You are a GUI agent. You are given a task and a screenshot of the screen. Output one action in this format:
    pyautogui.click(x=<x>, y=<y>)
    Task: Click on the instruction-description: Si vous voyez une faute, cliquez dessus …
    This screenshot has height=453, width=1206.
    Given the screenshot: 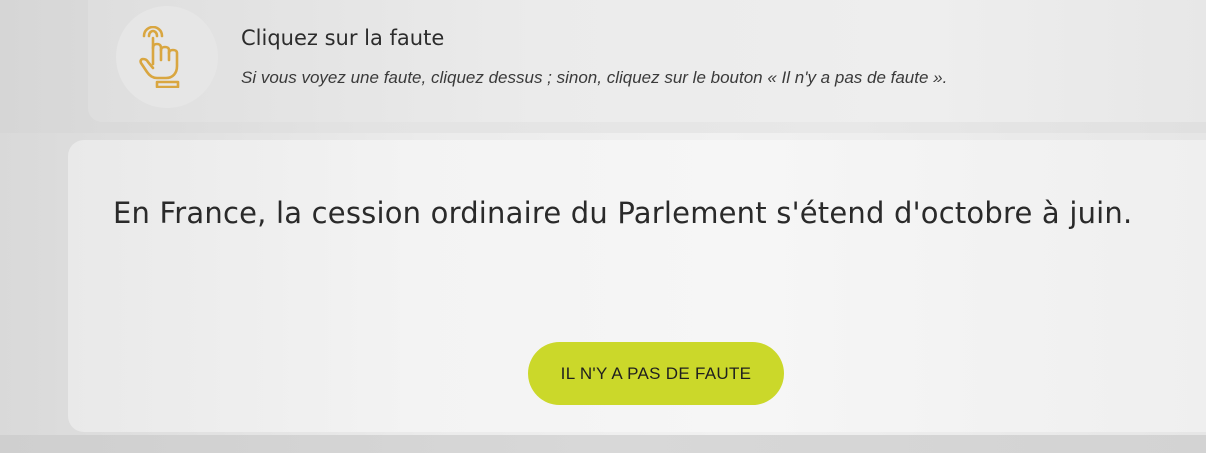 What is the action you would take?
    pyautogui.click(x=594, y=77)
    